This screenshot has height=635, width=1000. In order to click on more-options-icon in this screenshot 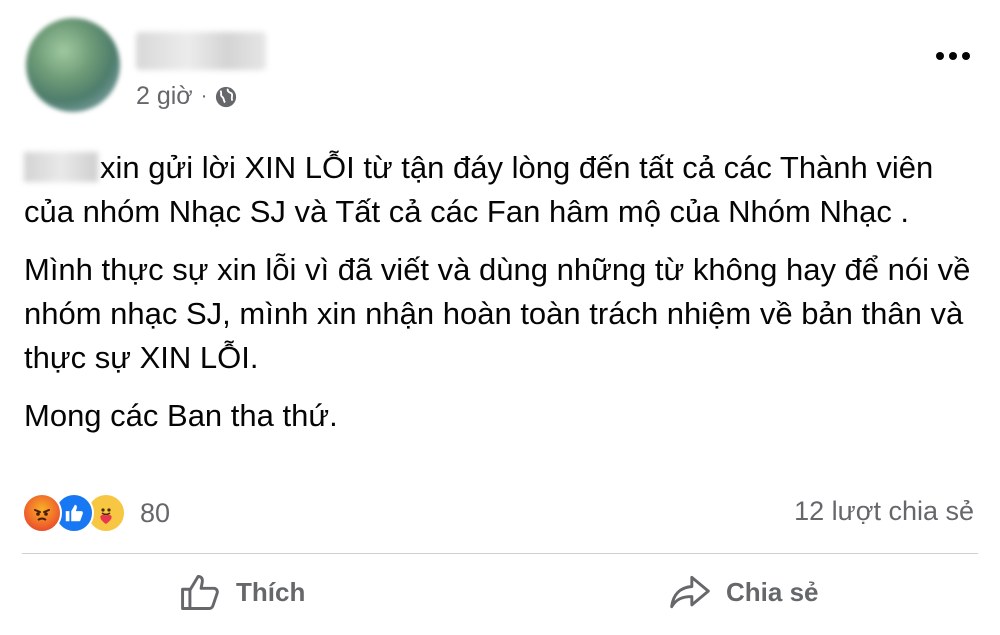, I will do `click(953, 56)`.